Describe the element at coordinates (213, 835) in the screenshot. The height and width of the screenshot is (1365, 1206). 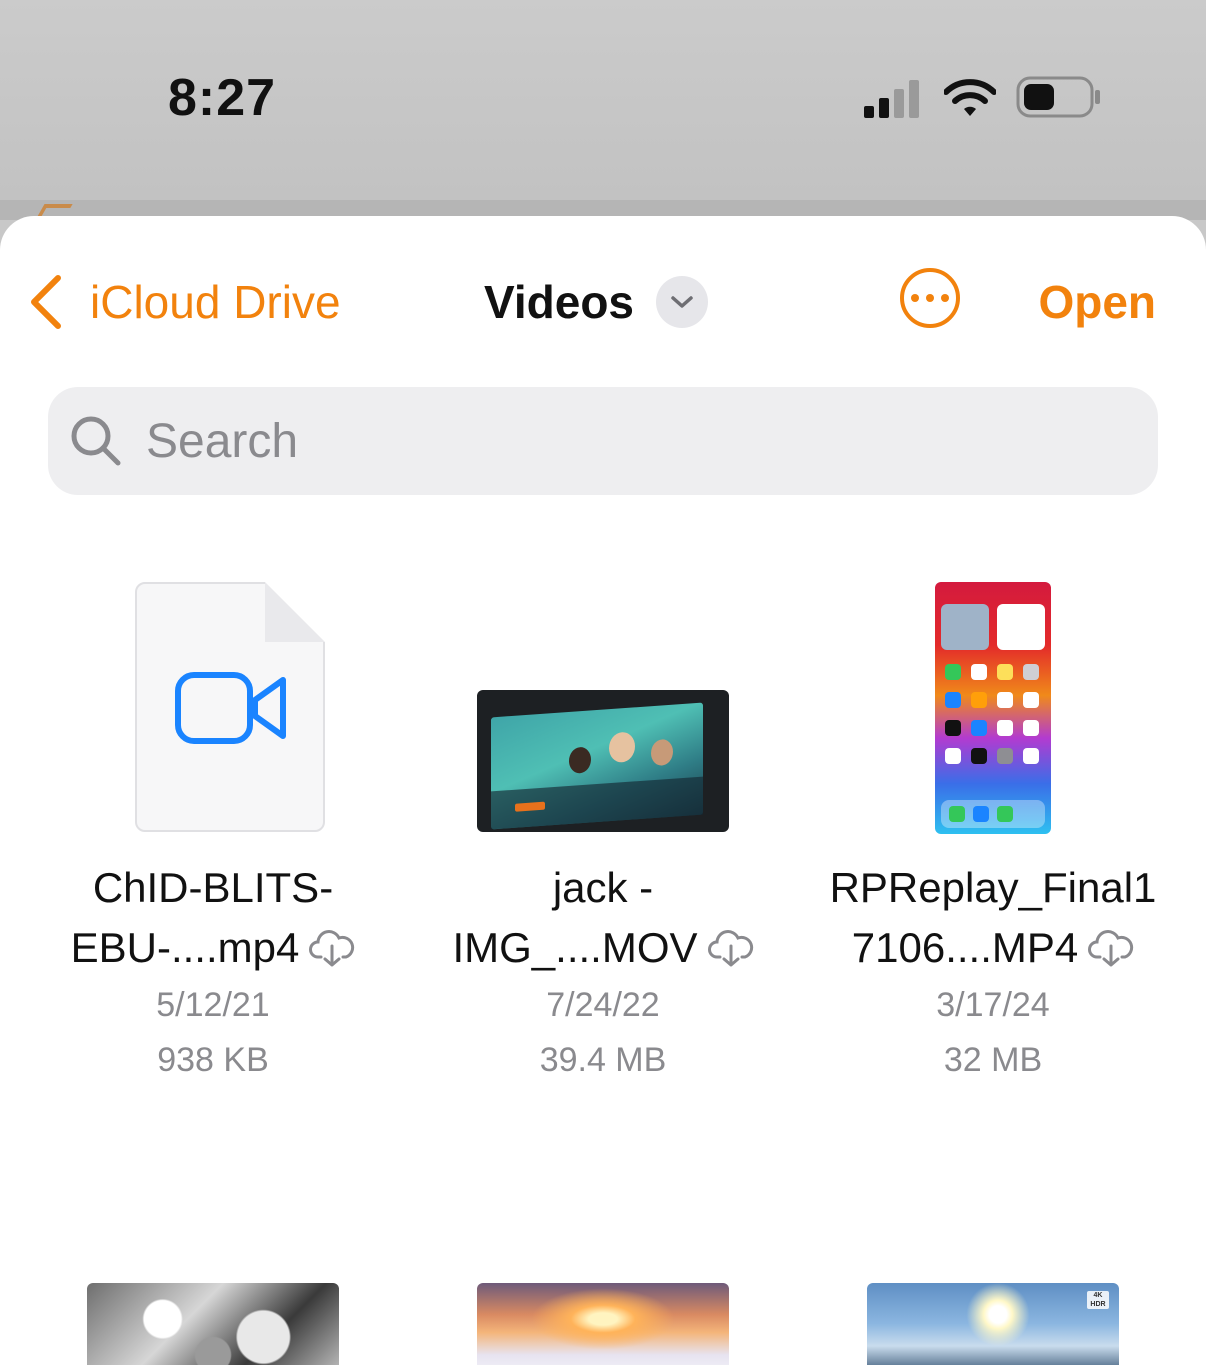
I see `file-item-chid-blits: ChID-BLITS- EBU-....mp4 5/12/21 938 KB` at that location.